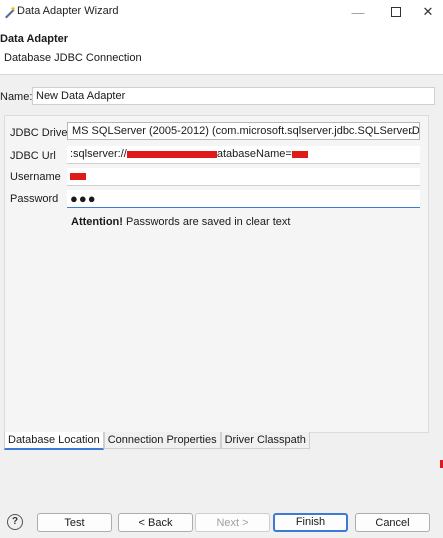 The width and height of the screenshot is (443, 538). Describe the element at coordinates (233, 96) in the screenshot. I see `name-input: New Data Adapter` at that location.